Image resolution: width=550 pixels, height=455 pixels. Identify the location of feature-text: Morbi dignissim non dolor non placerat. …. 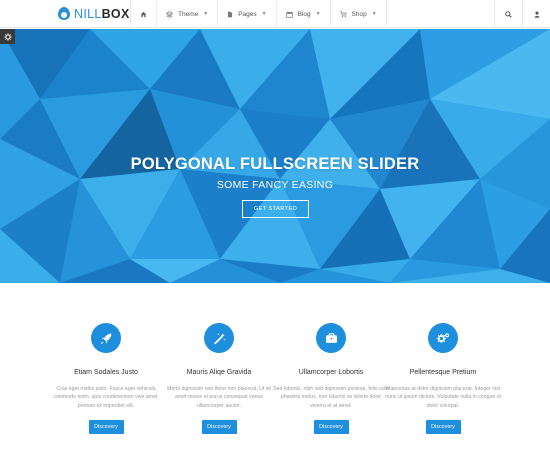
(219, 397).